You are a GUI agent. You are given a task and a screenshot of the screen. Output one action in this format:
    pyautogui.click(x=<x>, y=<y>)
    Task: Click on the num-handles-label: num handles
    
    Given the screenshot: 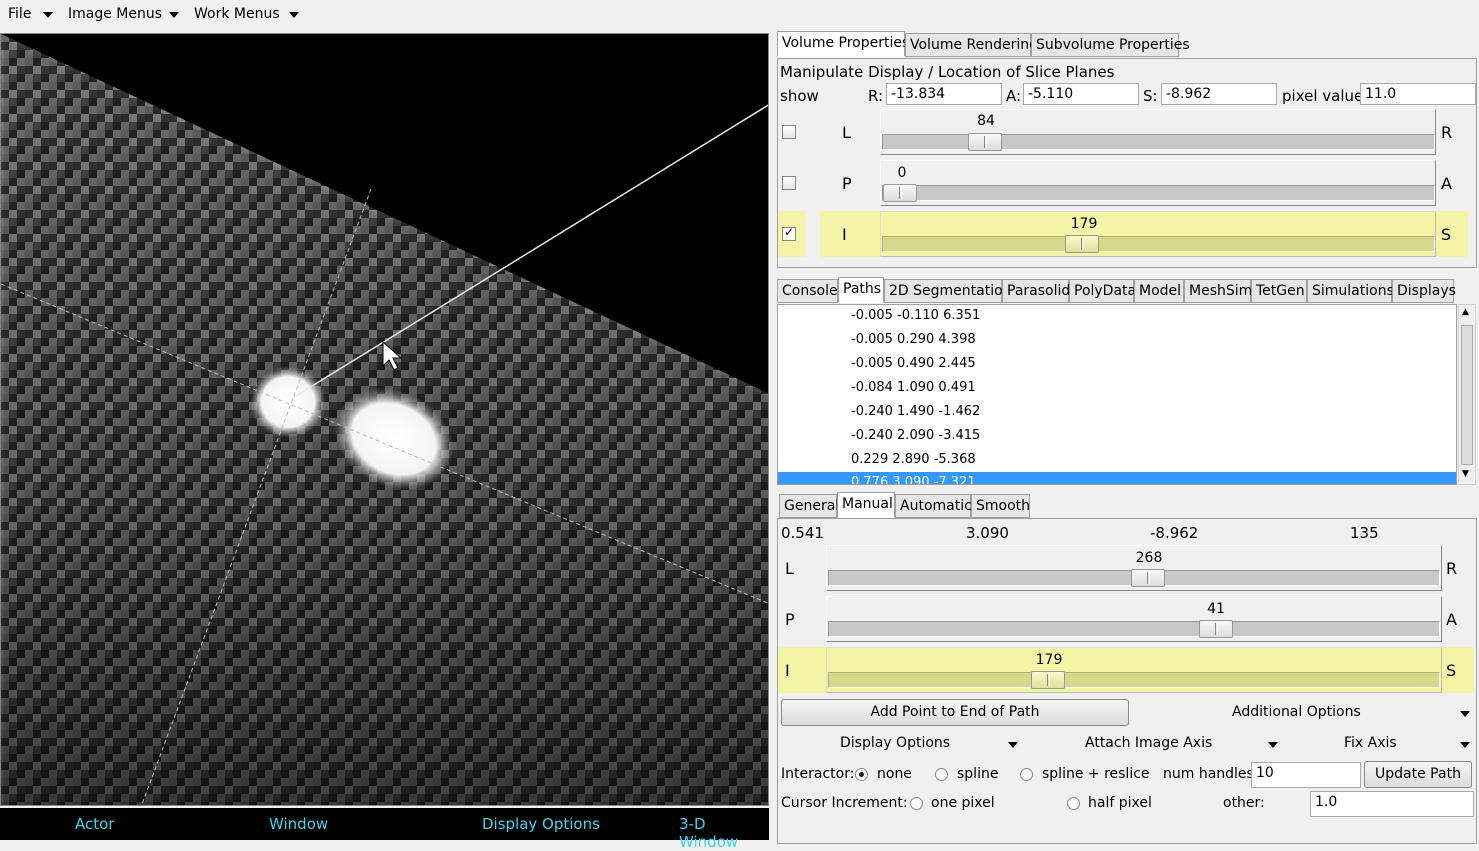 What is the action you would take?
    pyautogui.click(x=1208, y=774)
    